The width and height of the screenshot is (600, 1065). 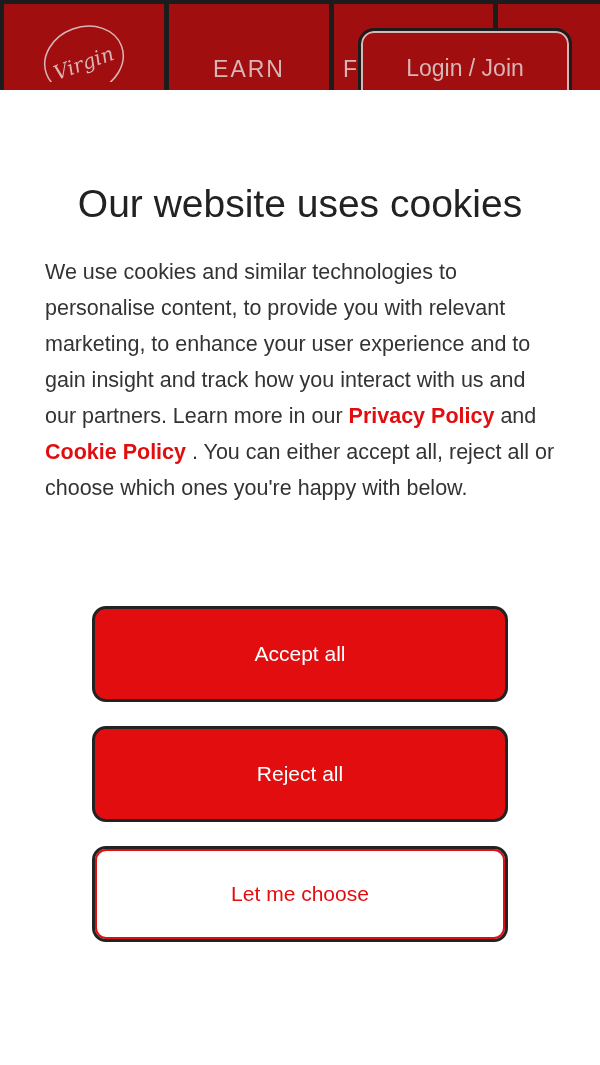 What do you see at coordinates (300, 774) in the screenshot?
I see `primary-button: Reject all` at bounding box center [300, 774].